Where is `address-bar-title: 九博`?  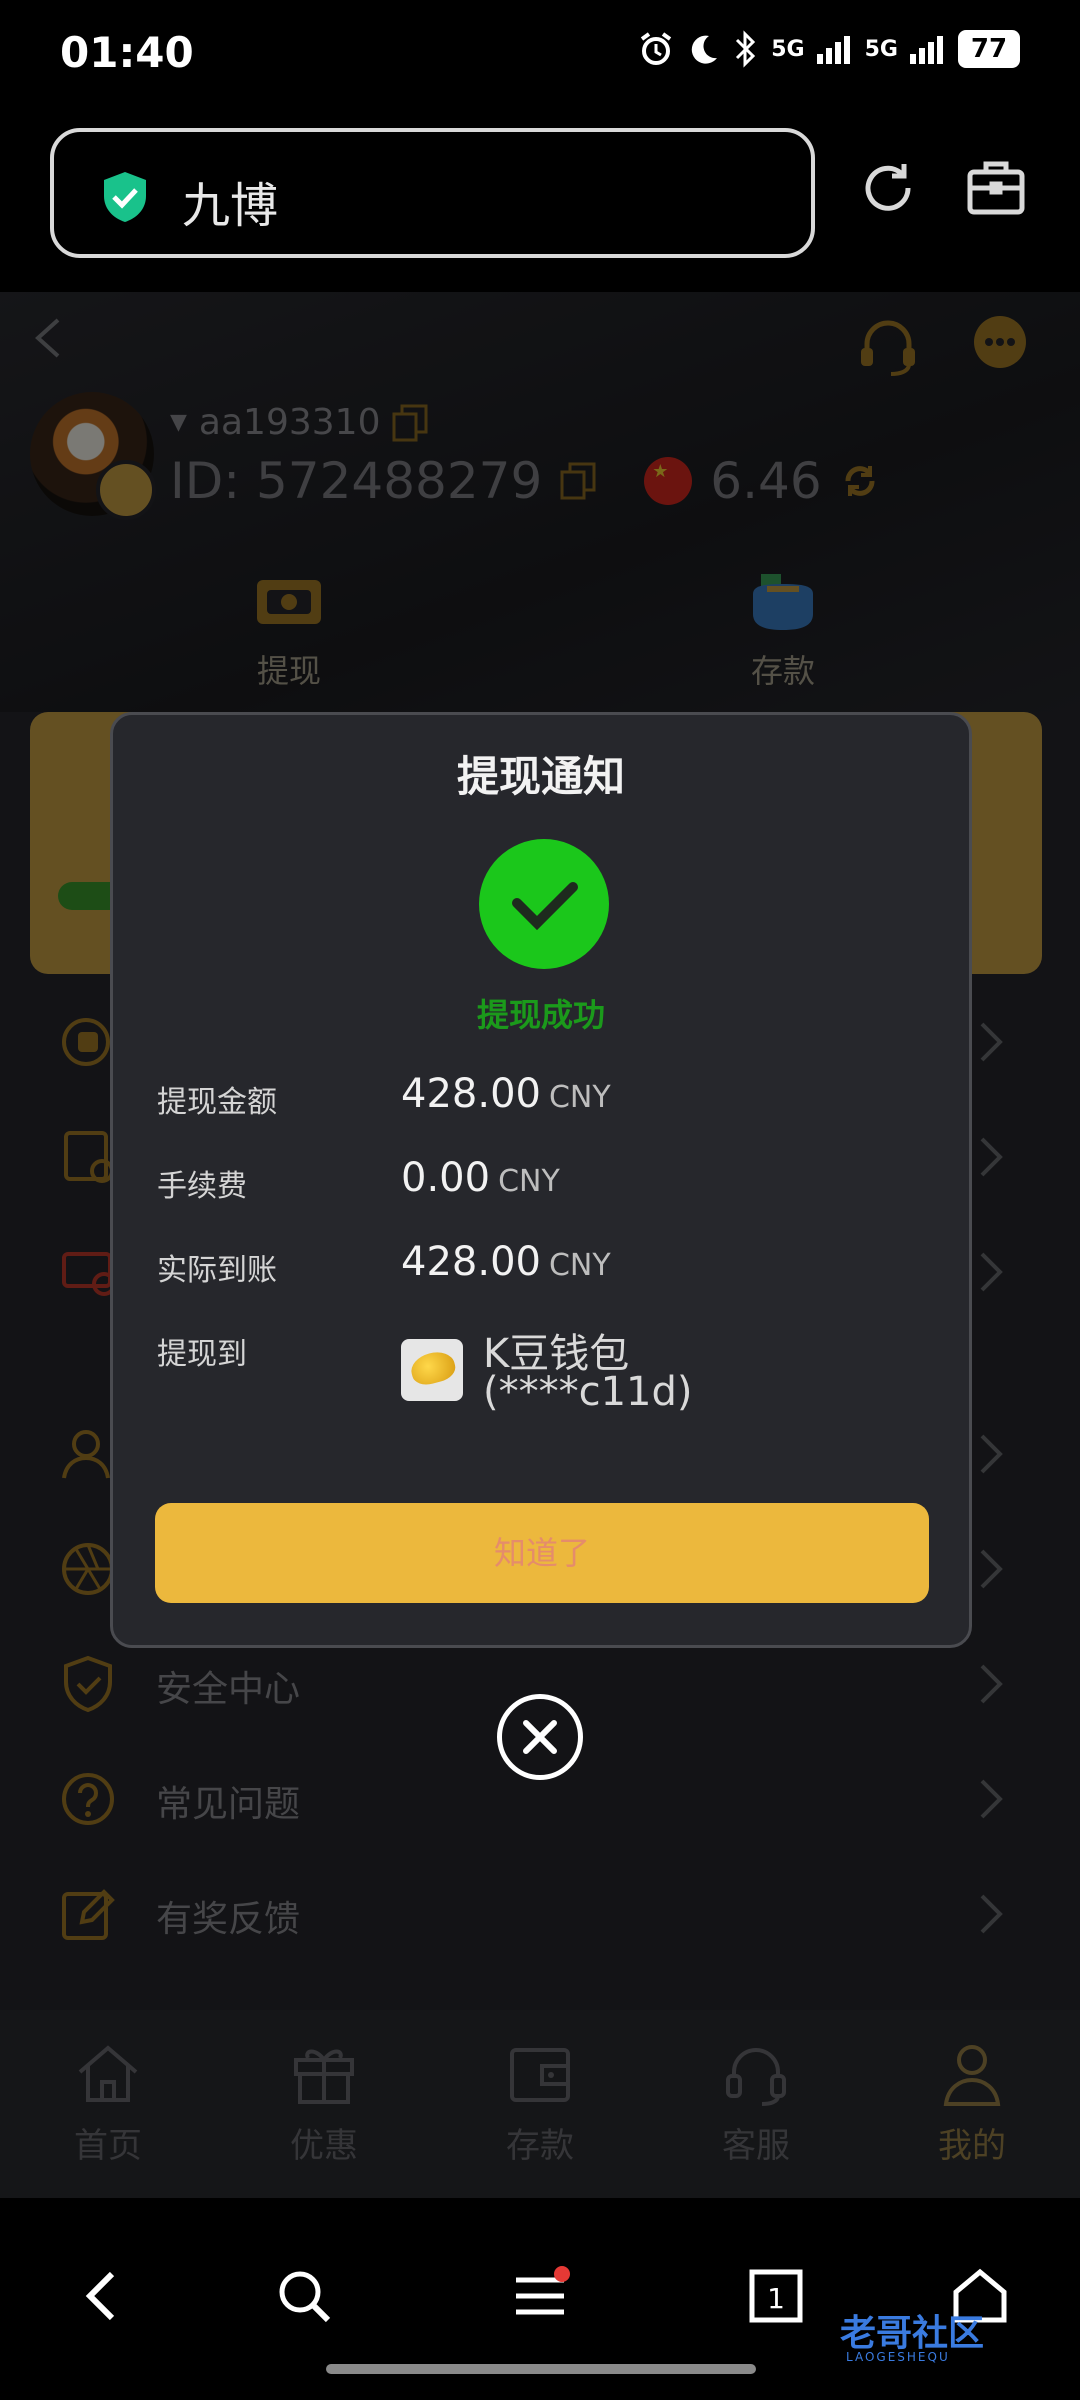 address-bar-title: 九博 is located at coordinates (230, 206).